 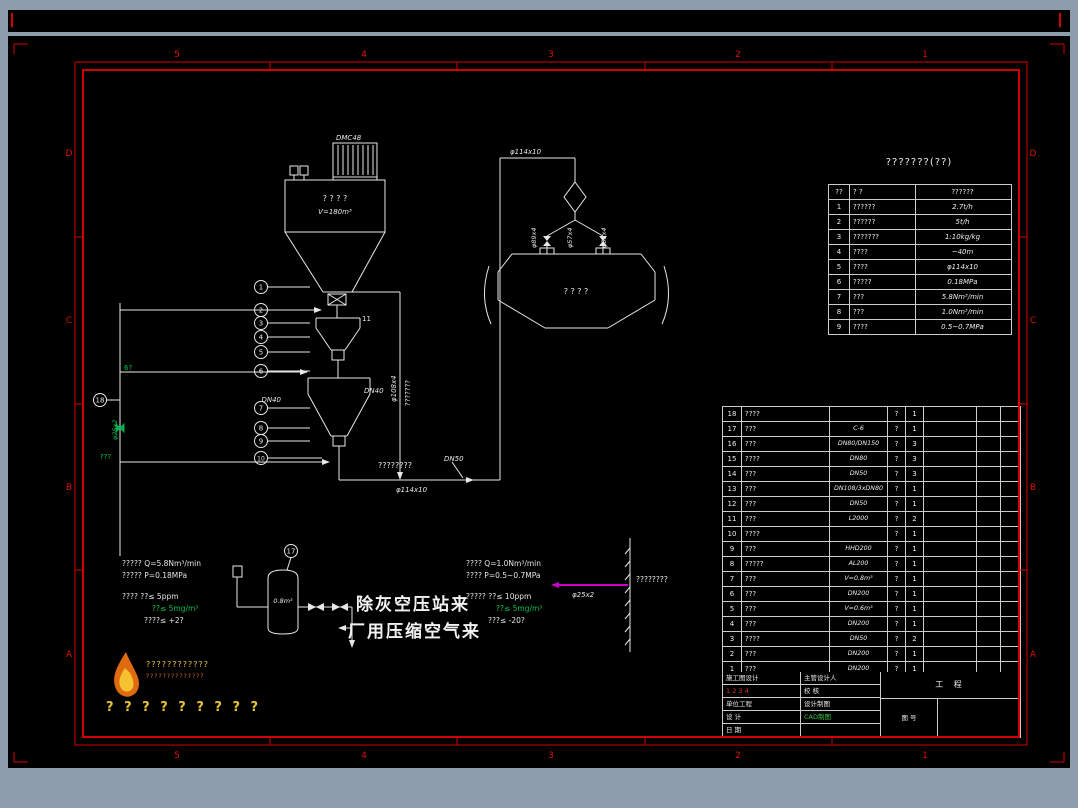 What do you see at coordinates (539, 21) in the screenshot?
I see `top-black-strip` at bounding box center [539, 21].